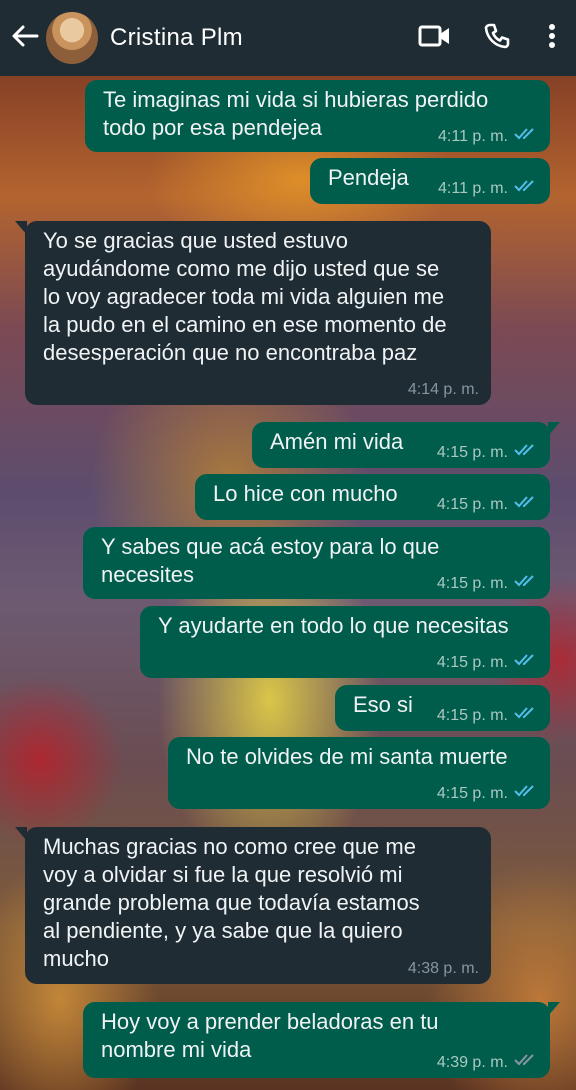 The width and height of the screenshot is (576, 1090). I want to click on message-bubble-outgoing: Eso si 4:15 p. m., so click(442, 708).